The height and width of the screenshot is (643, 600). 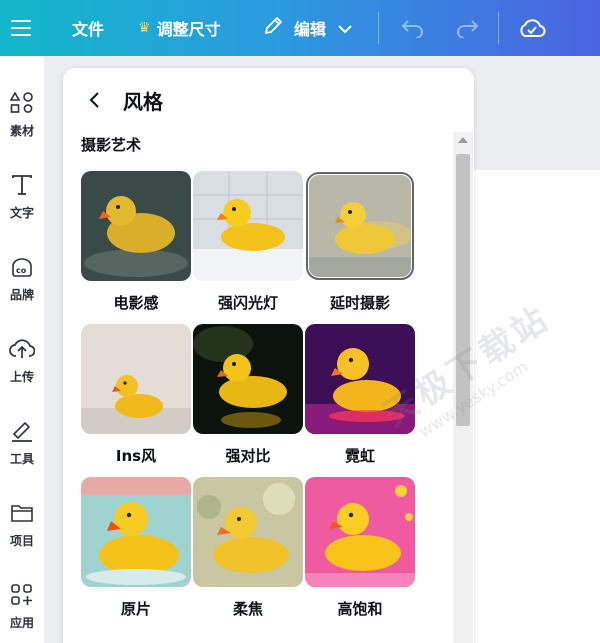 I want to click on sidebar-item-upload: 上传, so click(x=22, y=361).